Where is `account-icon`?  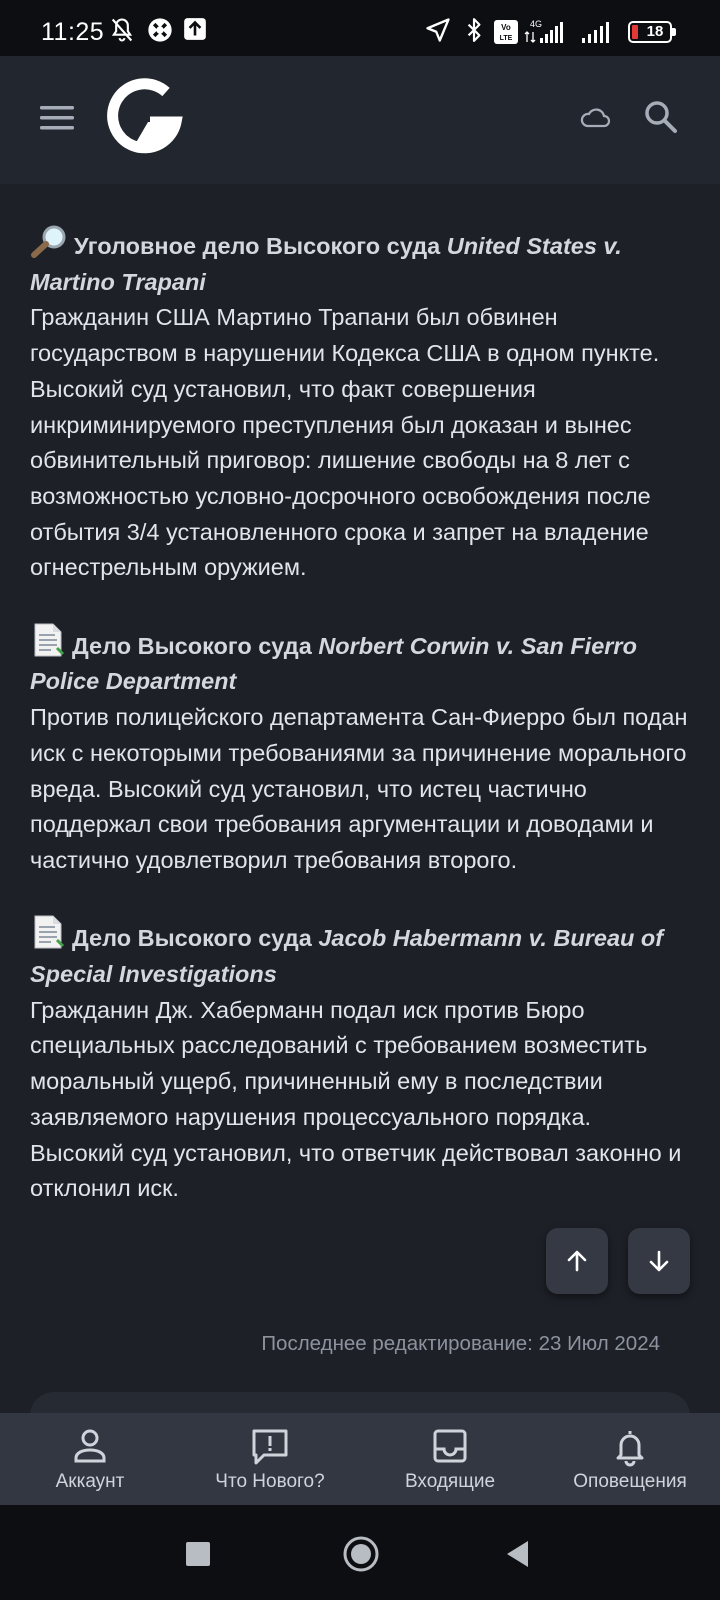
account-icon is located at coordinates (90, 1446).